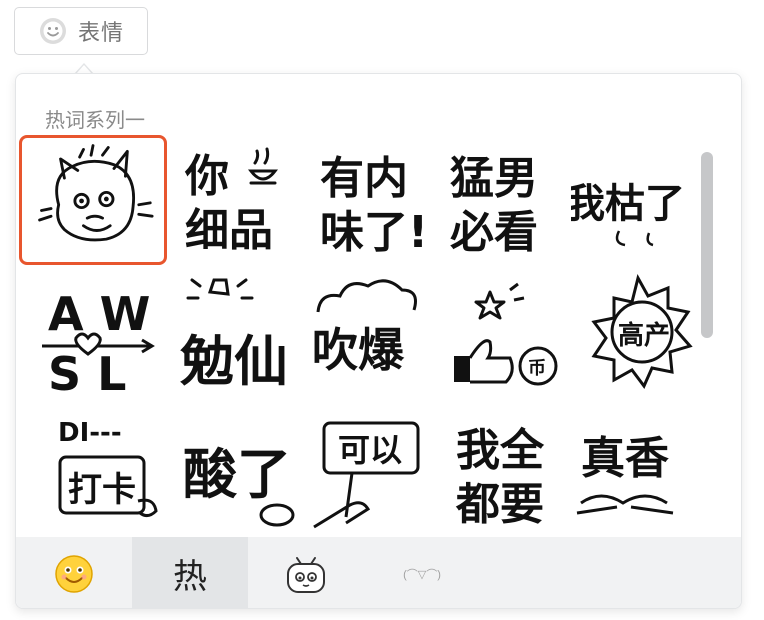 The width and height of the screenshot is (764, 620). I want to click on scrollbar-thumb, so click(707, 245).